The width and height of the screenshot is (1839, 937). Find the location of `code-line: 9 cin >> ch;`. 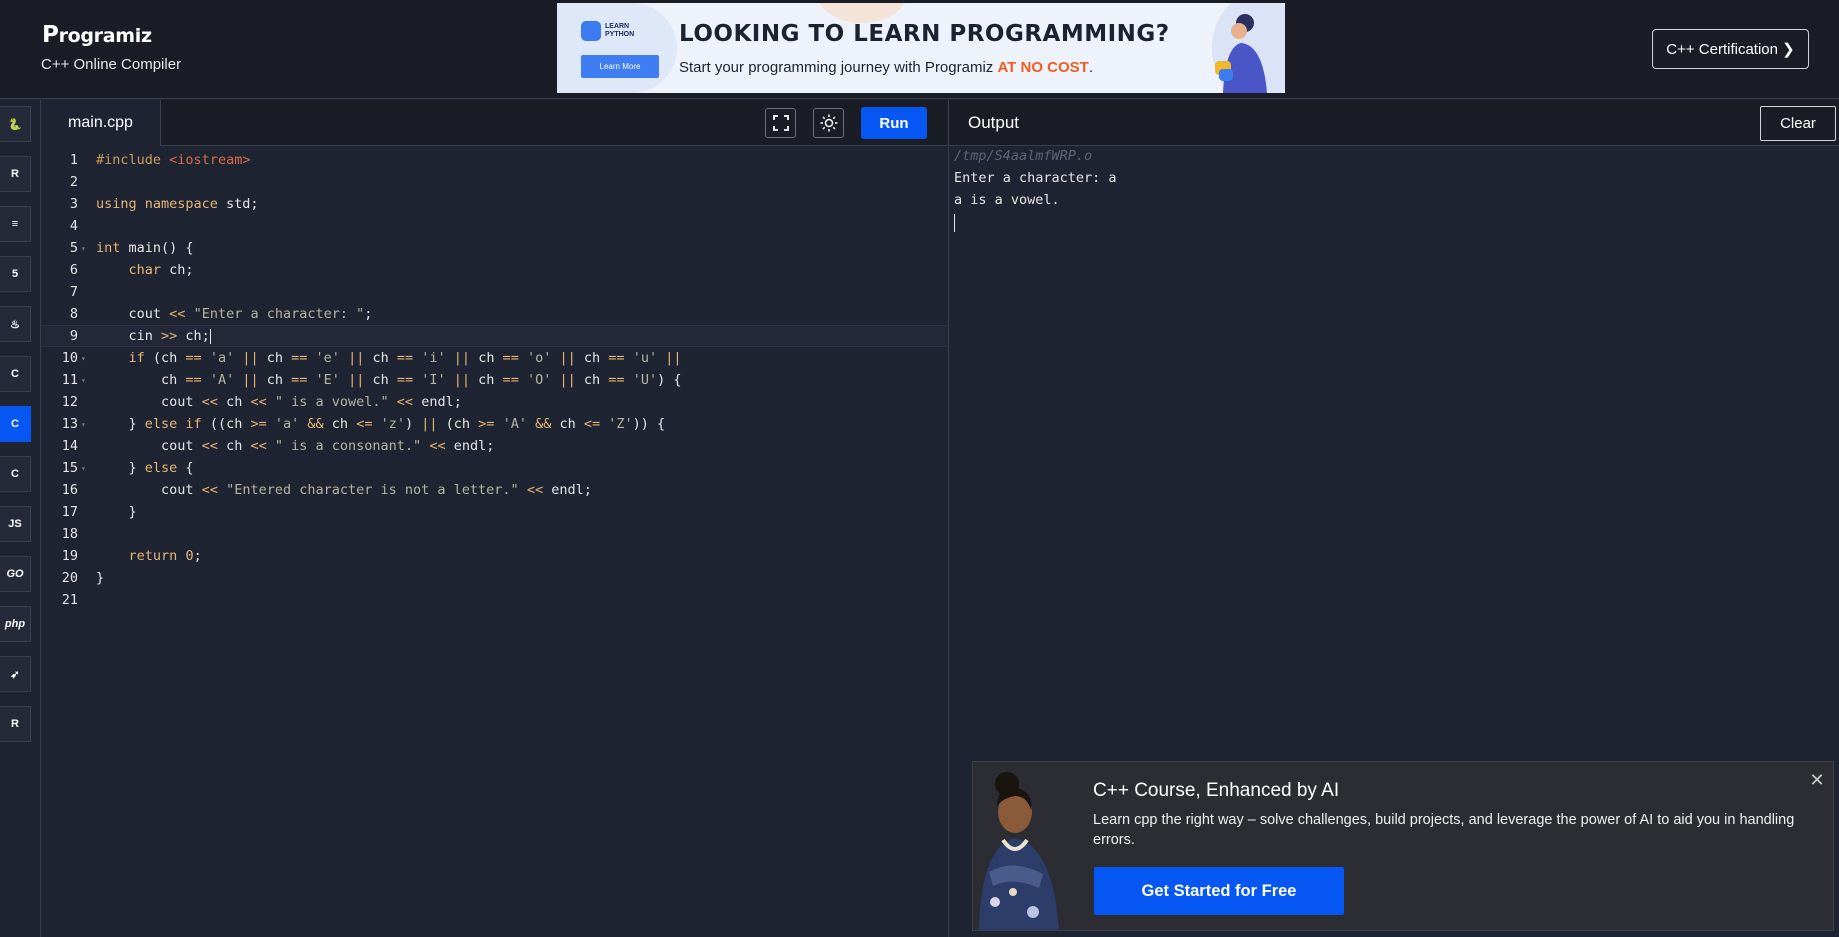

code-line: 9 cin >> ch; is located at coordinates (494, 336).